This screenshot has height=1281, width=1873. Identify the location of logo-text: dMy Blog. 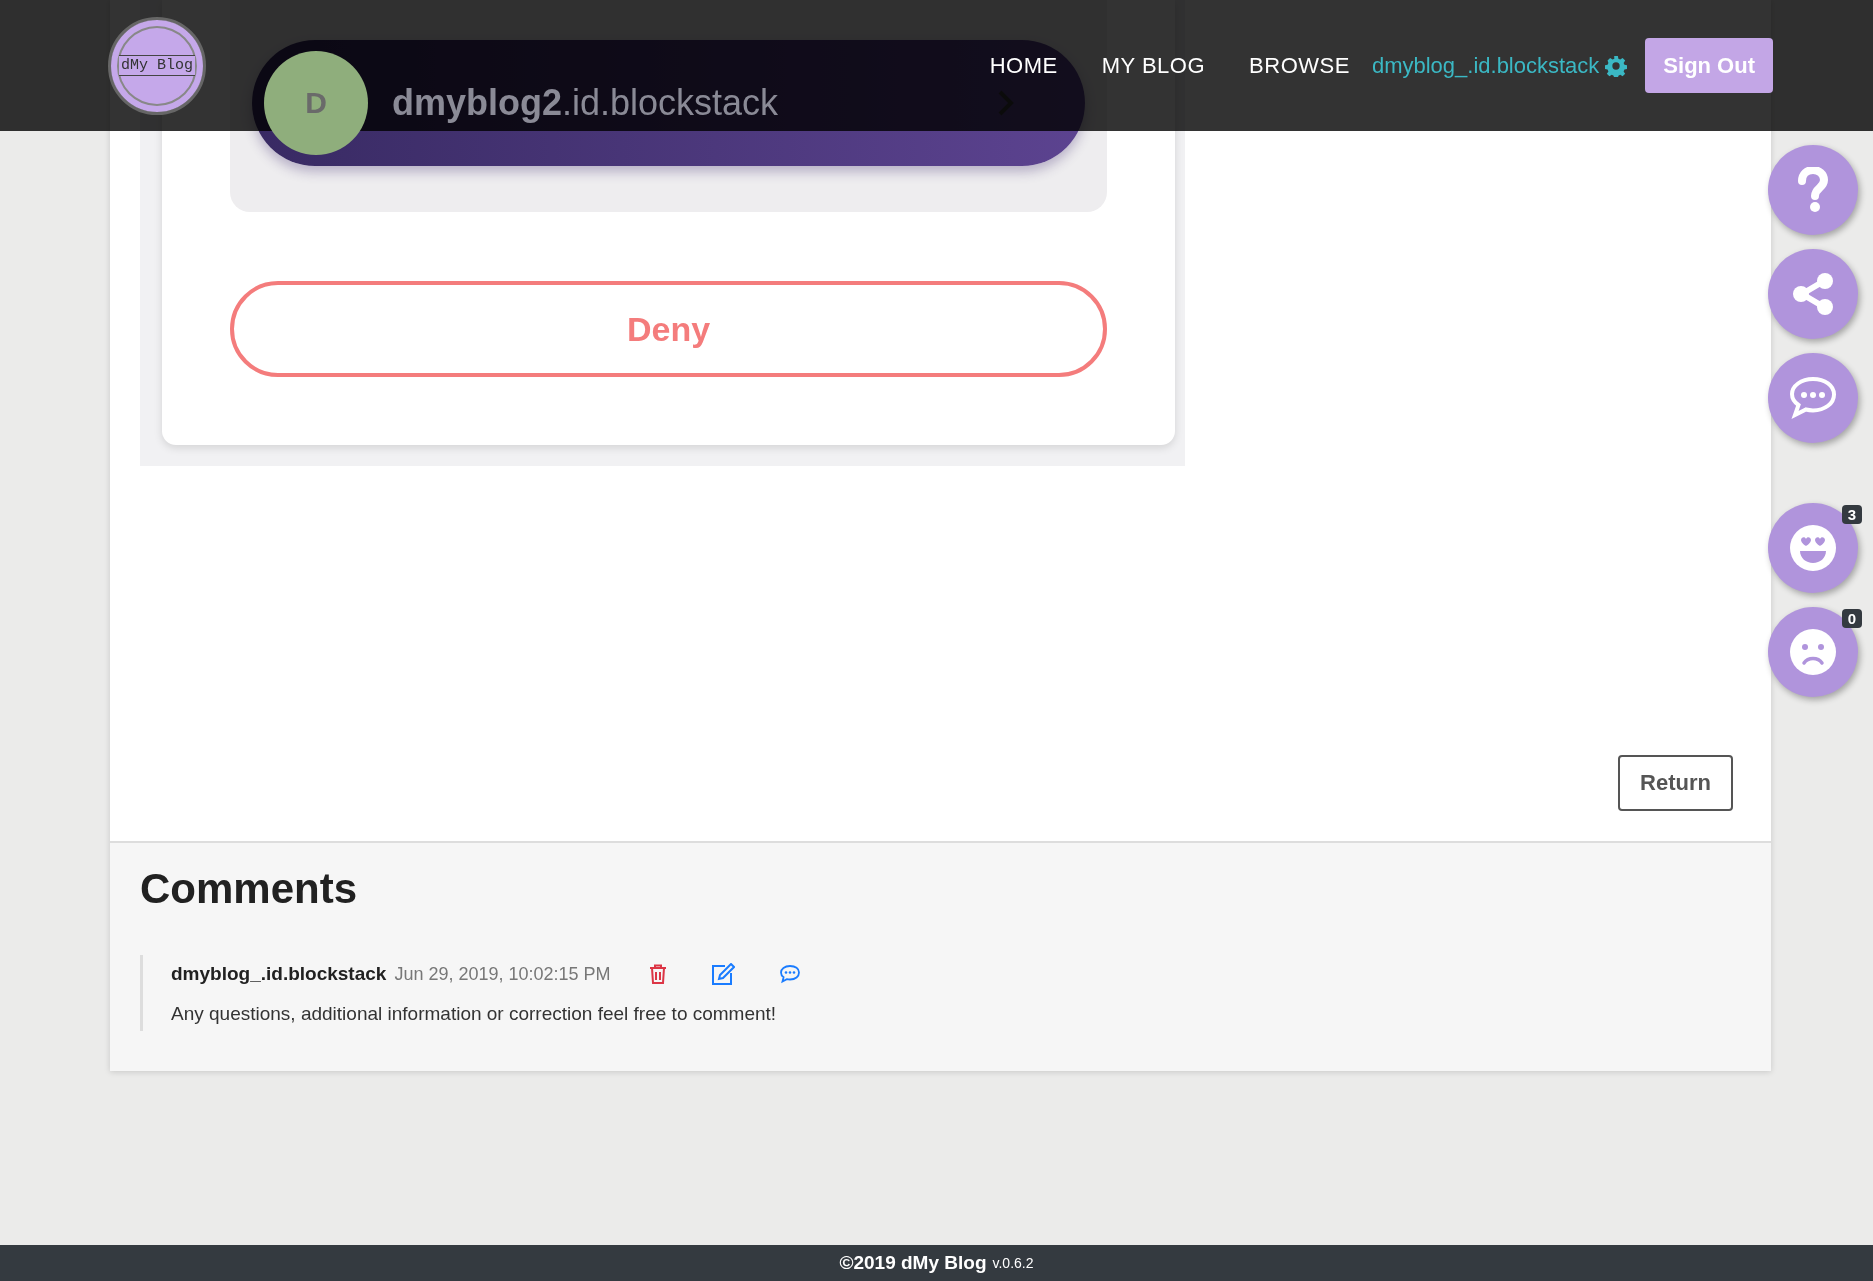
(157, 65).